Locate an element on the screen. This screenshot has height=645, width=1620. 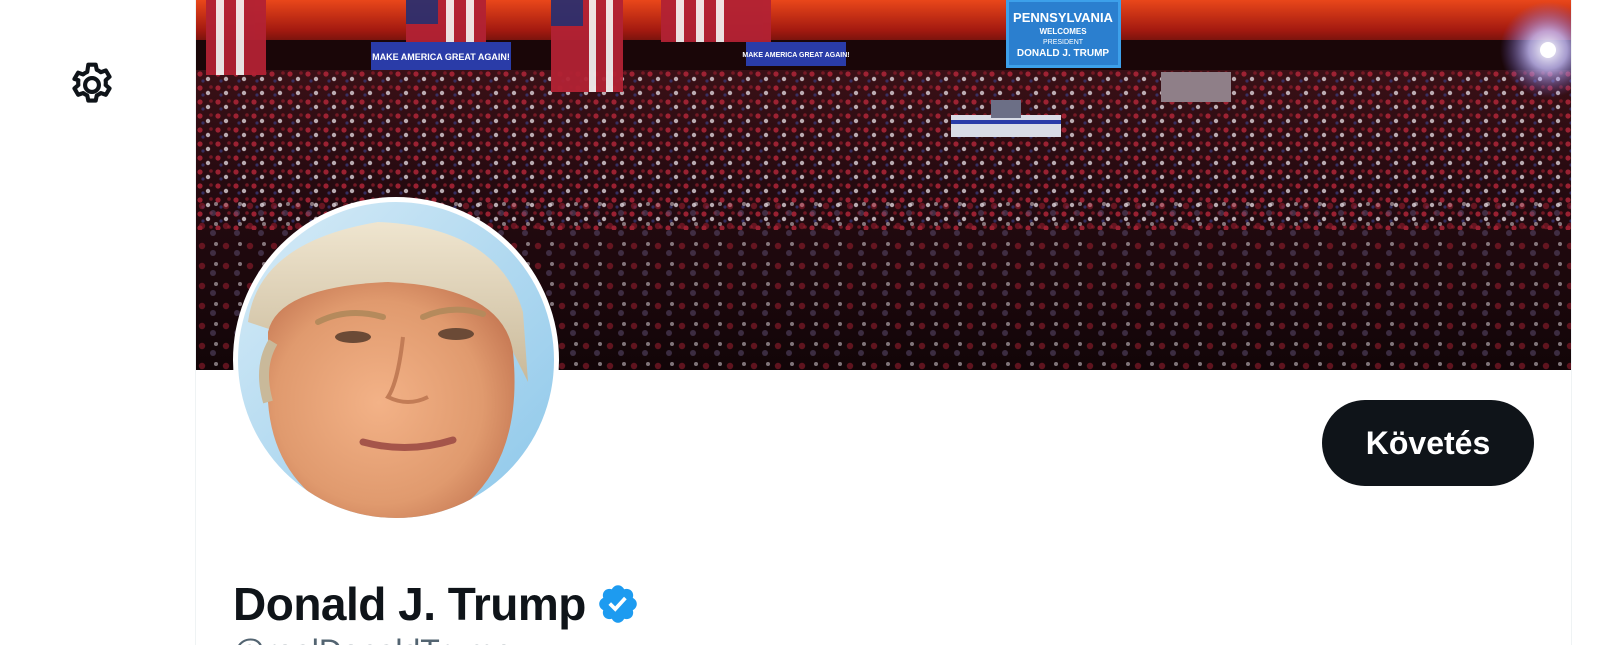
verified-badge-icon is located at coordinates (618, 604).